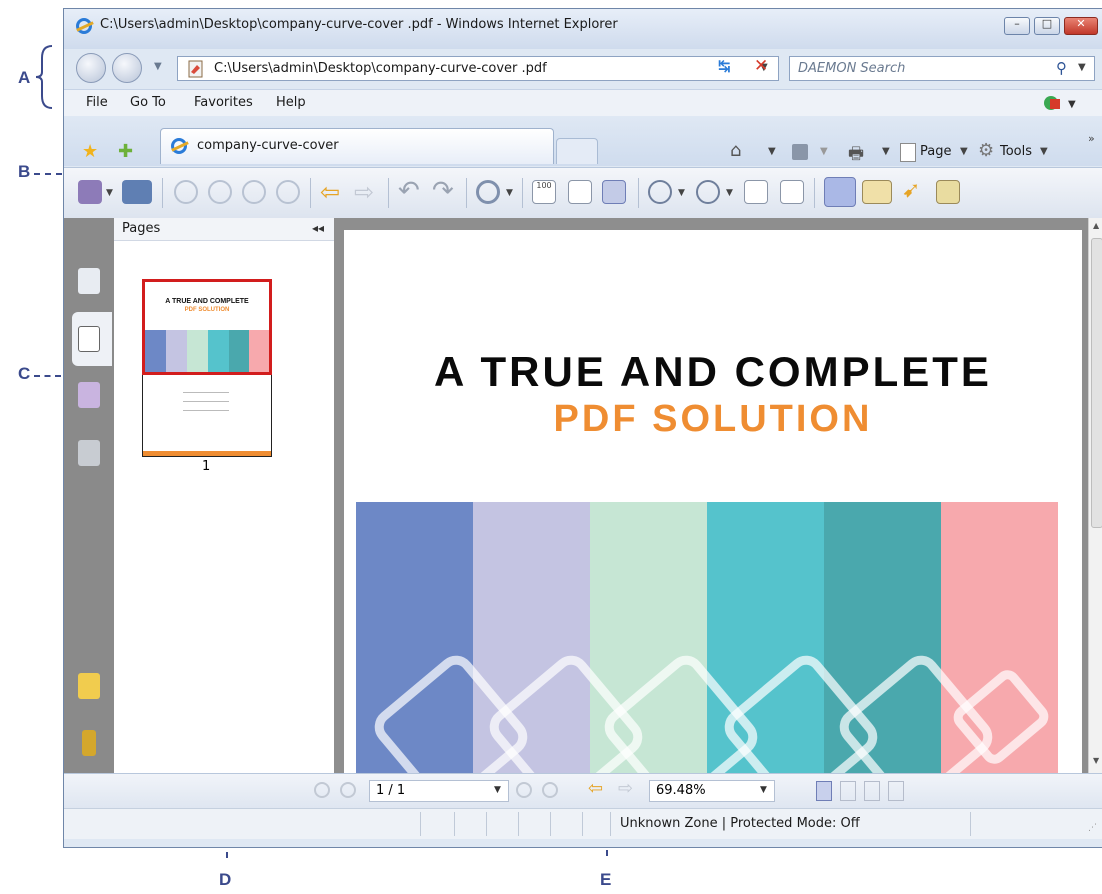 This screenshot has height=894, width=1102. I want to click on find-icon, so click(948, 192).